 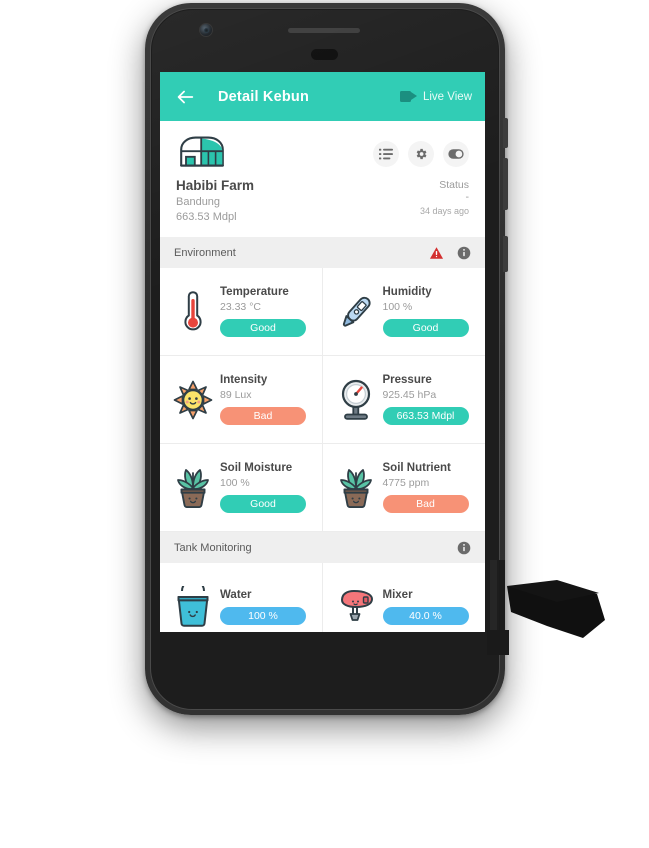 I want to click on farm-name: Habibi Farm, so click(x=215, y=185).